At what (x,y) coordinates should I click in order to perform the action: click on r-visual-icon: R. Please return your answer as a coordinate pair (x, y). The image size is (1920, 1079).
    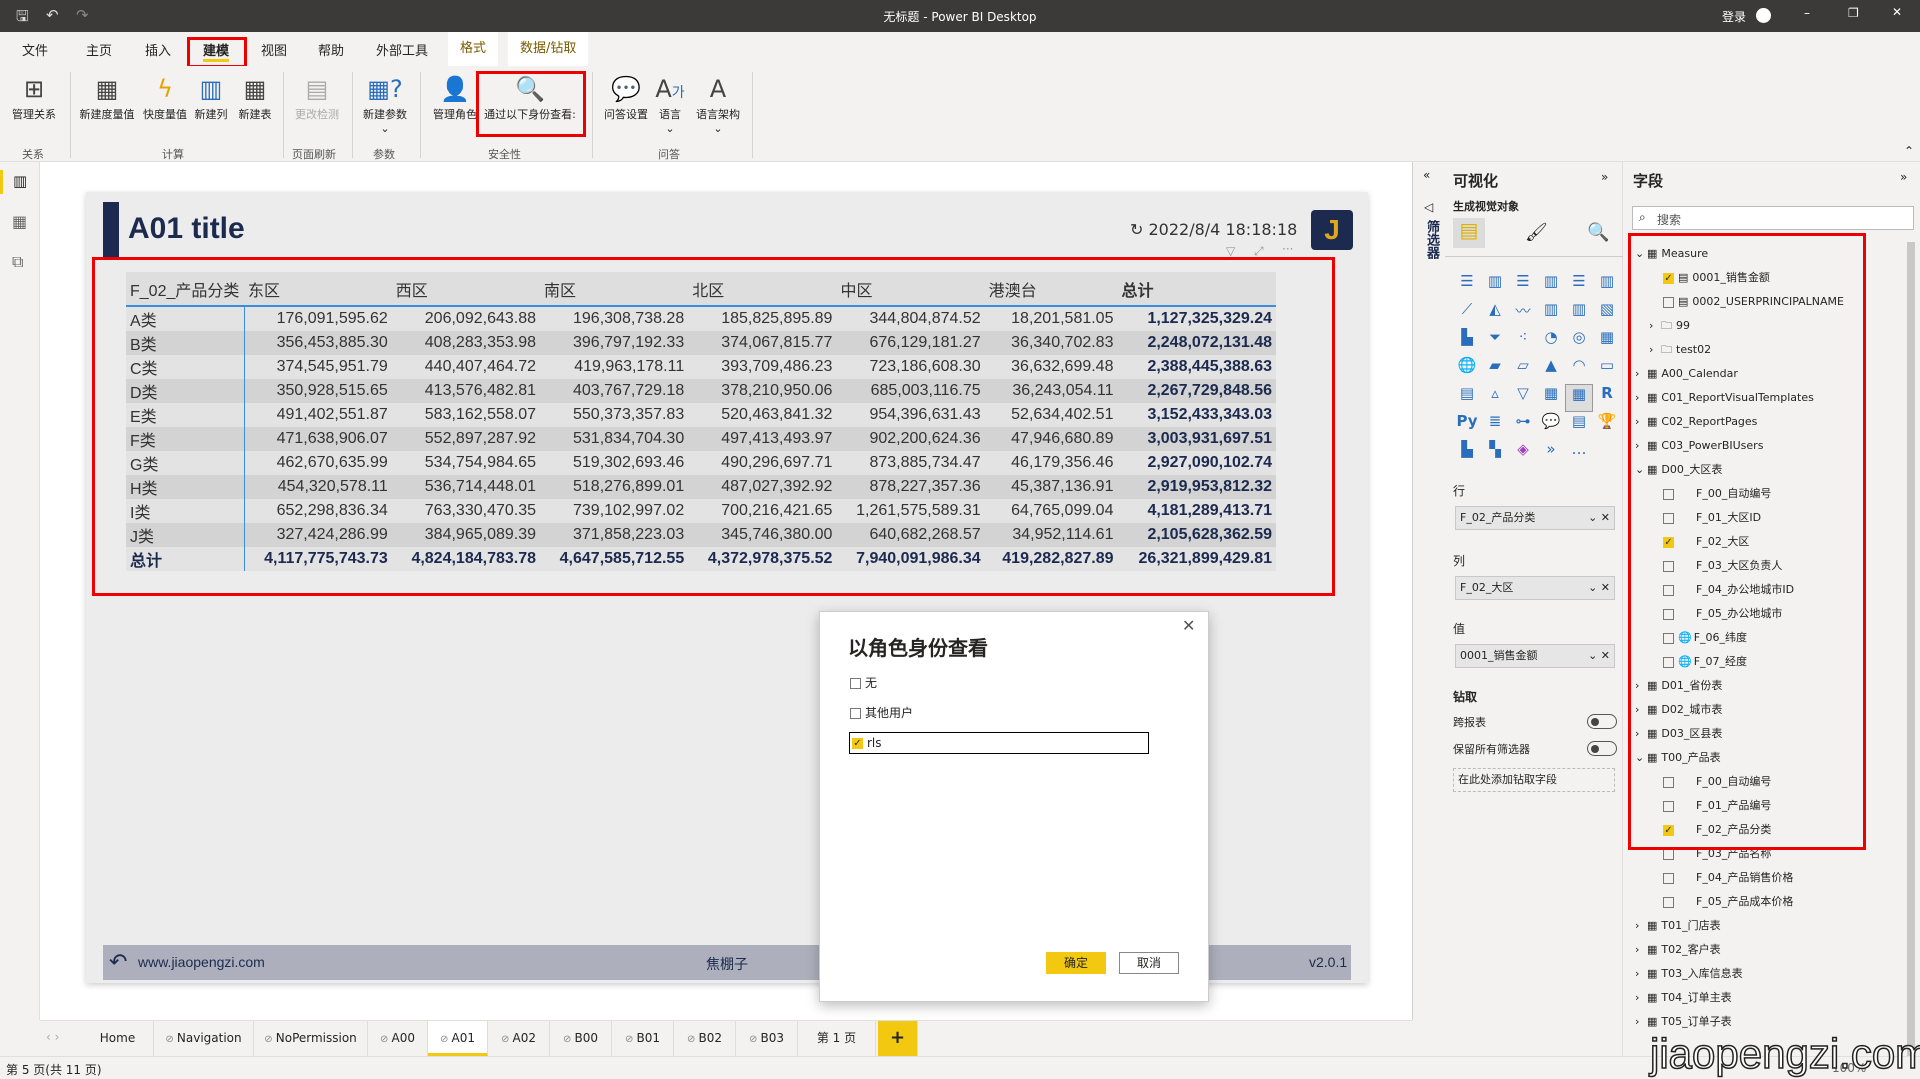
    Looking at the image, I should click on (1607, 398).